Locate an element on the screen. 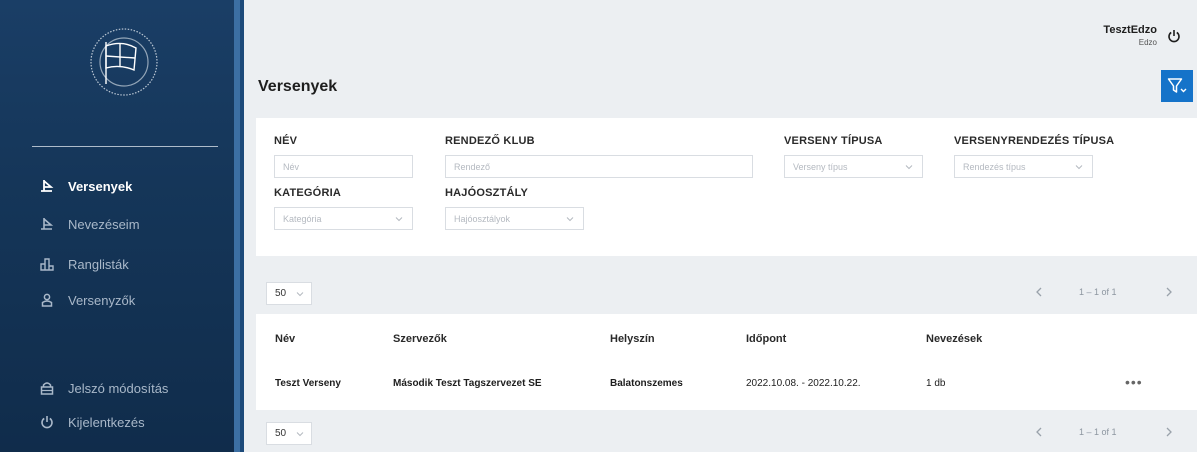 The width and height of the screenshot is (1197, 452). name-filter-input: Név is located at coordinates (343, 166).